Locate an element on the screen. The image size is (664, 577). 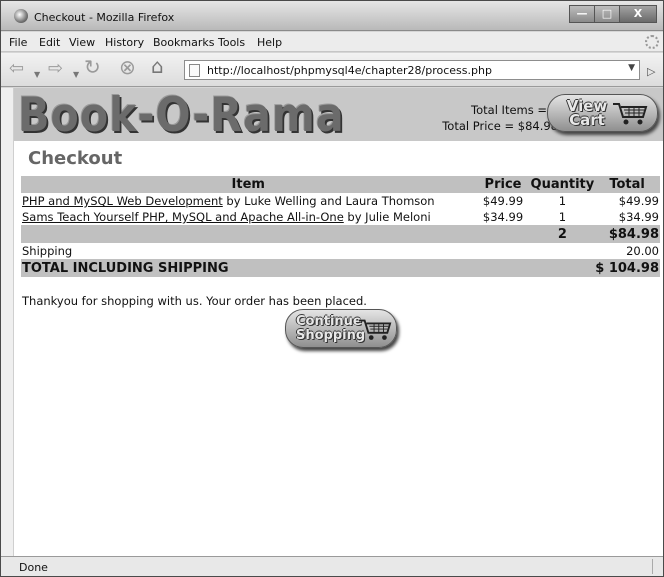
menu-edit: Edit is located at coordinates (49, 42).